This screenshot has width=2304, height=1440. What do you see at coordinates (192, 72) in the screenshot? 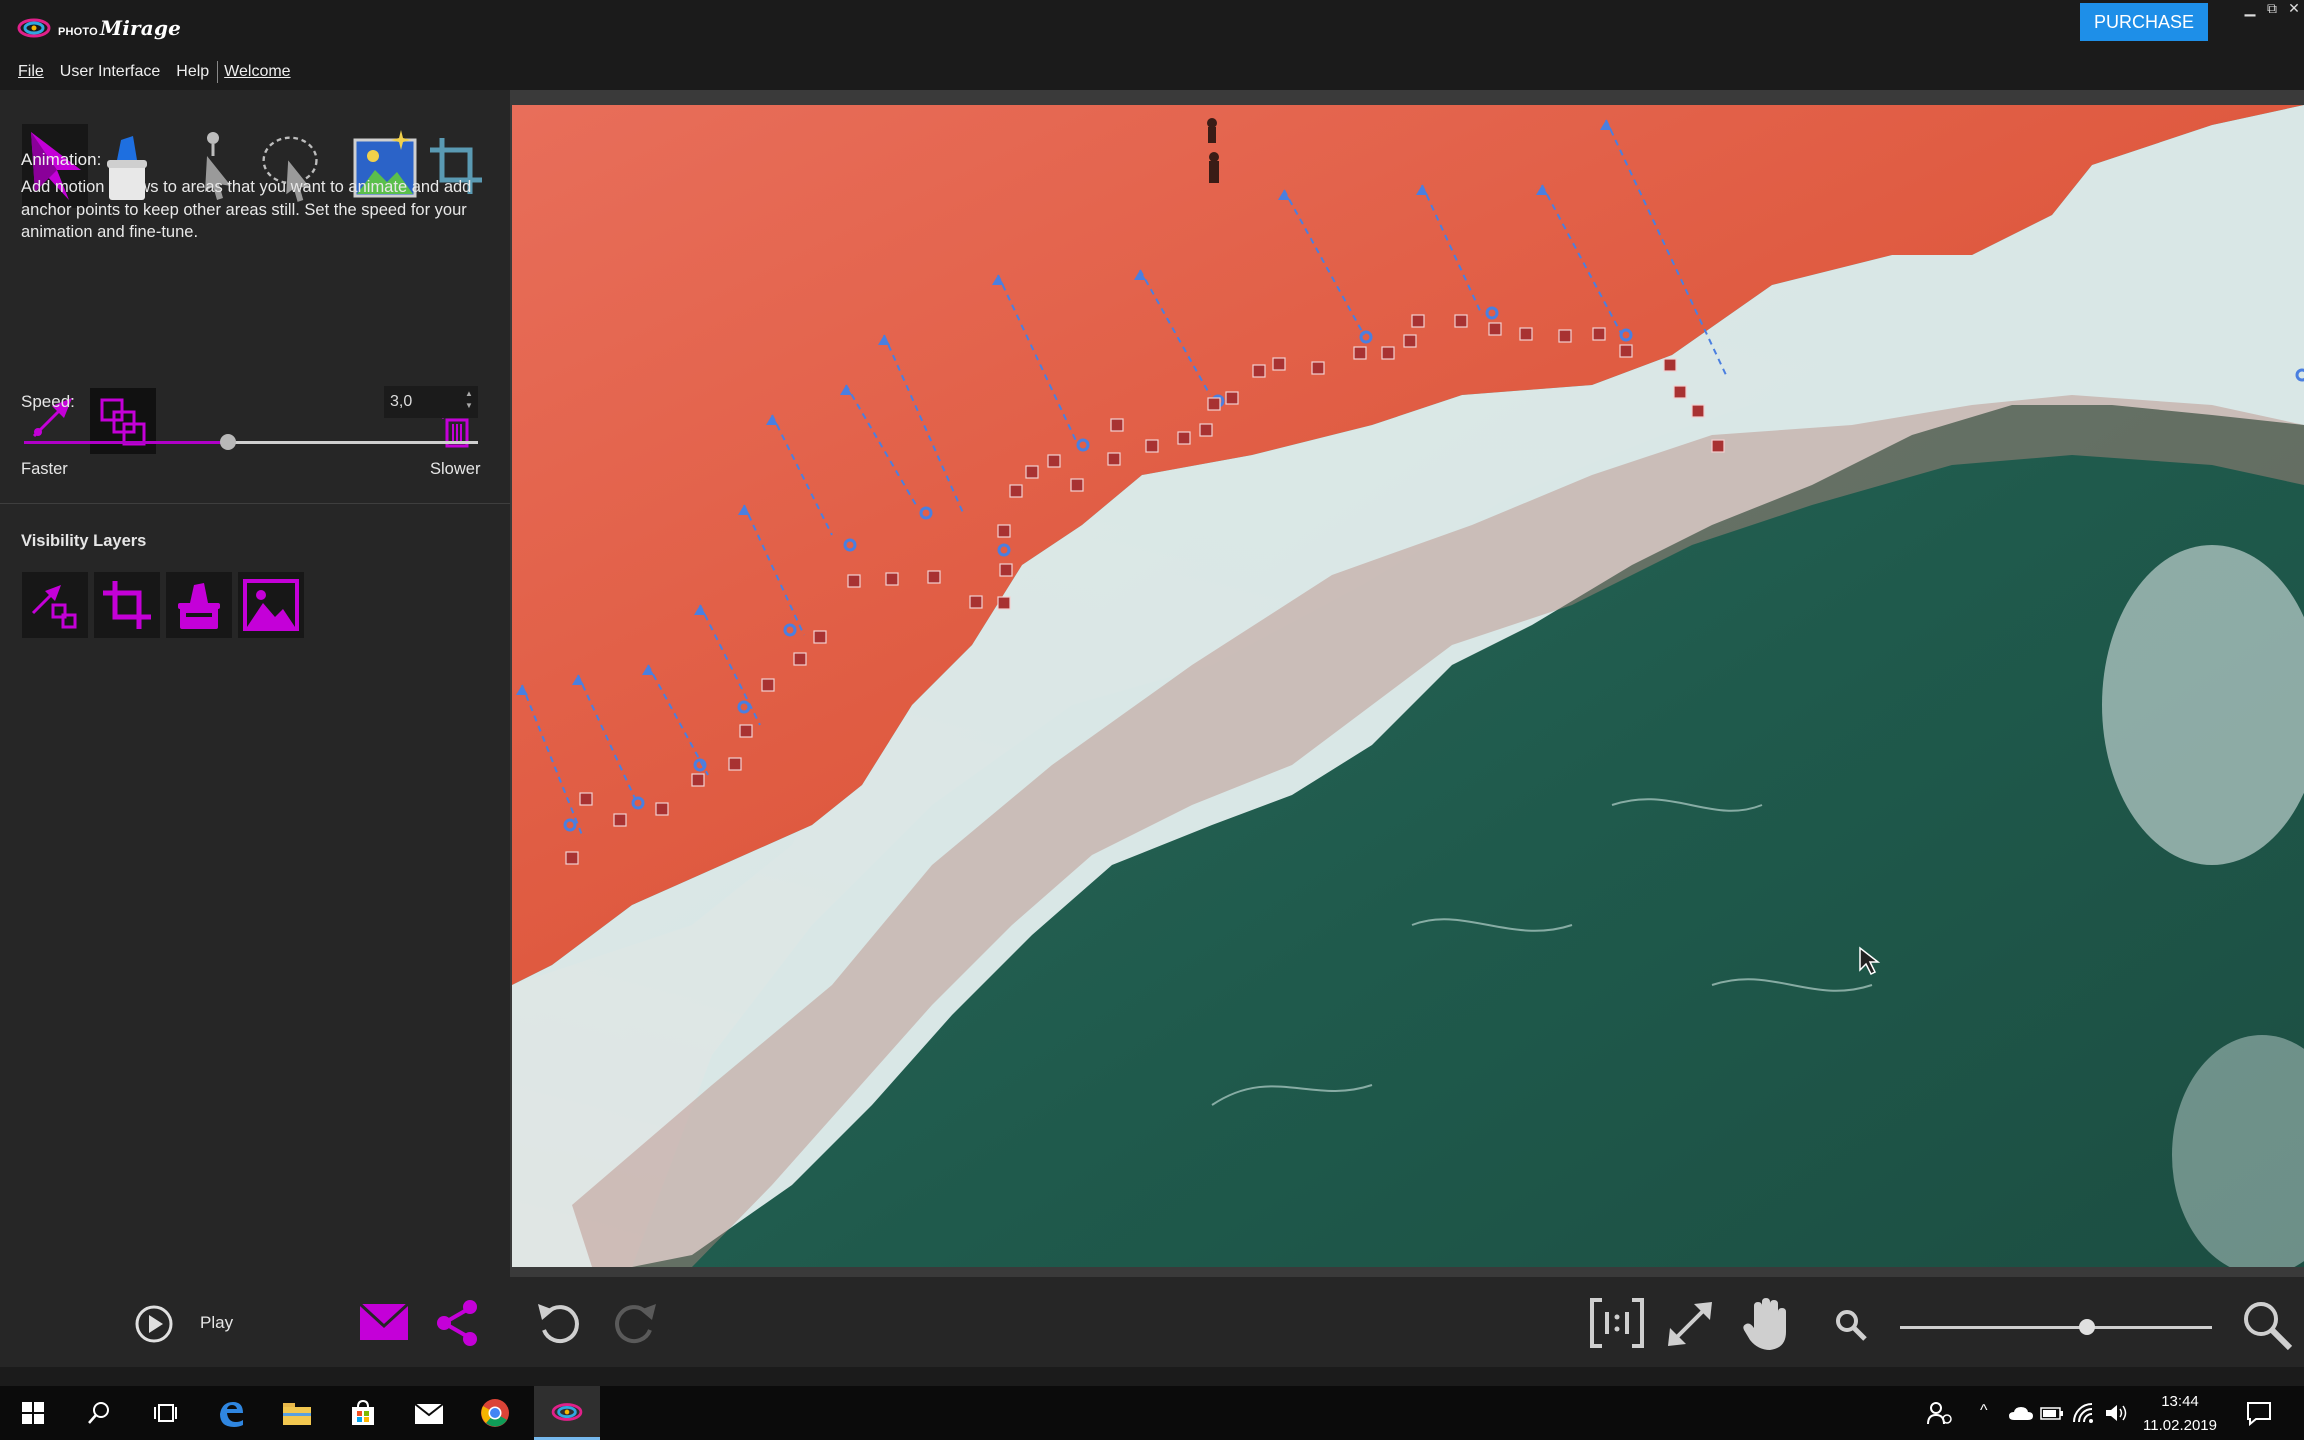
I see `menu-help: Help` at bounding box center [192, 72].